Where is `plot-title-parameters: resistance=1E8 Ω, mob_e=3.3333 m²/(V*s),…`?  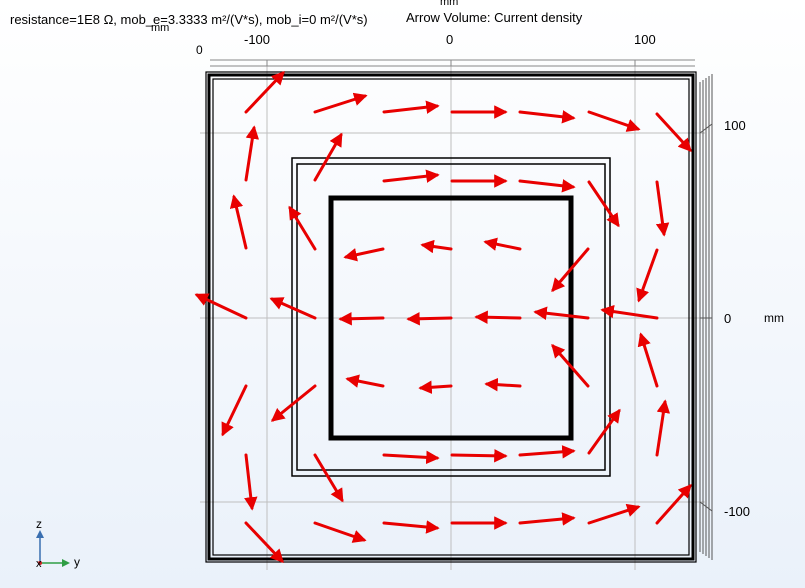
plot-title-parameters: resistance=1E8 Ω, mob_e=3.3333 m²/(V*s),… is located at coordinates (189, 19).